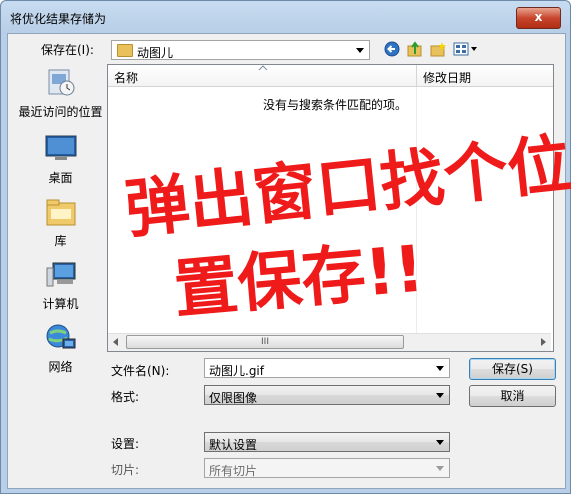 The width and height of the screenshot is (571, 494). What do you see at coordinates (512, 396) in the screenshot?
I see `cancel-button: 取消` at bounding box center [512, 396].